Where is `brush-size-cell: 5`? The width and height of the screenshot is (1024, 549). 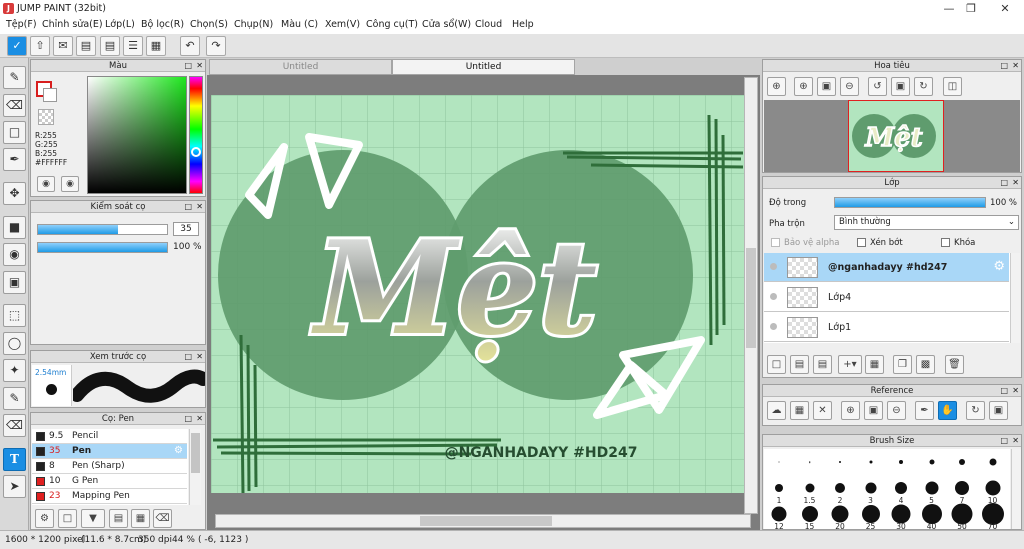 brush-size-cell: 5 is located at coordinates (931, 491).